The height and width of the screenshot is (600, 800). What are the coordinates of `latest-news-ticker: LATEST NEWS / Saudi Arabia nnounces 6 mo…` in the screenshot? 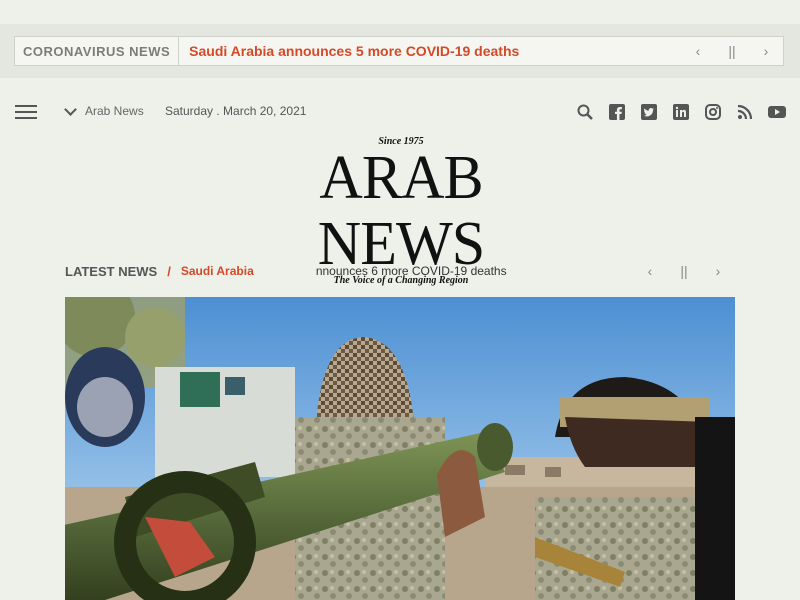 It's located at (400, 271).